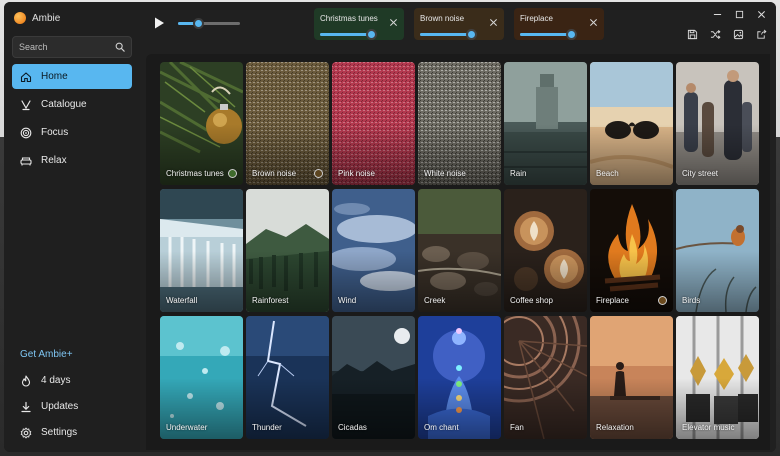 This screenshot has width=780, height=456. Describe the element at coordinates (187, 427) in the screenshot. I see `sound-name: Underwater` at that location.